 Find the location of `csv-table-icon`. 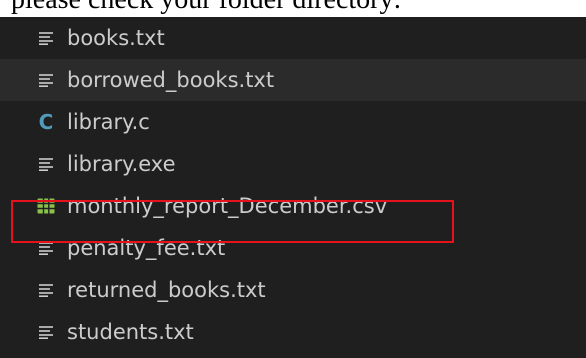

csv-table-icon is located at coordinates (46, 206).